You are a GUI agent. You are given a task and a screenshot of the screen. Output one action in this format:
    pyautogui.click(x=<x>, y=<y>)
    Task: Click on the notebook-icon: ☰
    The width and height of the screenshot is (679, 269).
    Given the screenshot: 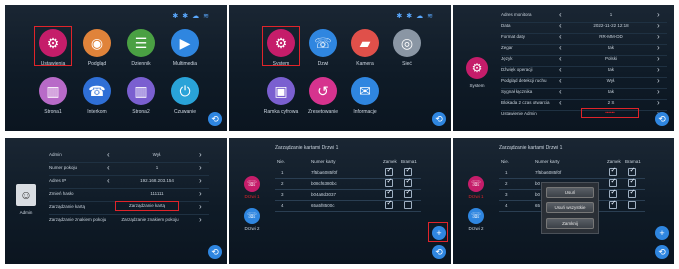 What is the action you would take?
    pyautogui.click(x=141, y=43)
    